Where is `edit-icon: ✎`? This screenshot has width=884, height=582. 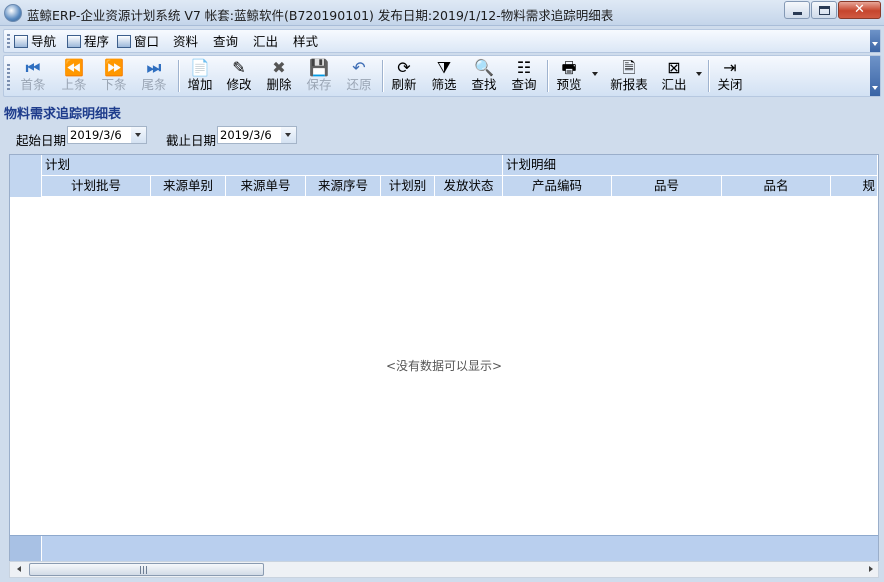
edit-icon: ✎ is located at coordinates (239, 67).